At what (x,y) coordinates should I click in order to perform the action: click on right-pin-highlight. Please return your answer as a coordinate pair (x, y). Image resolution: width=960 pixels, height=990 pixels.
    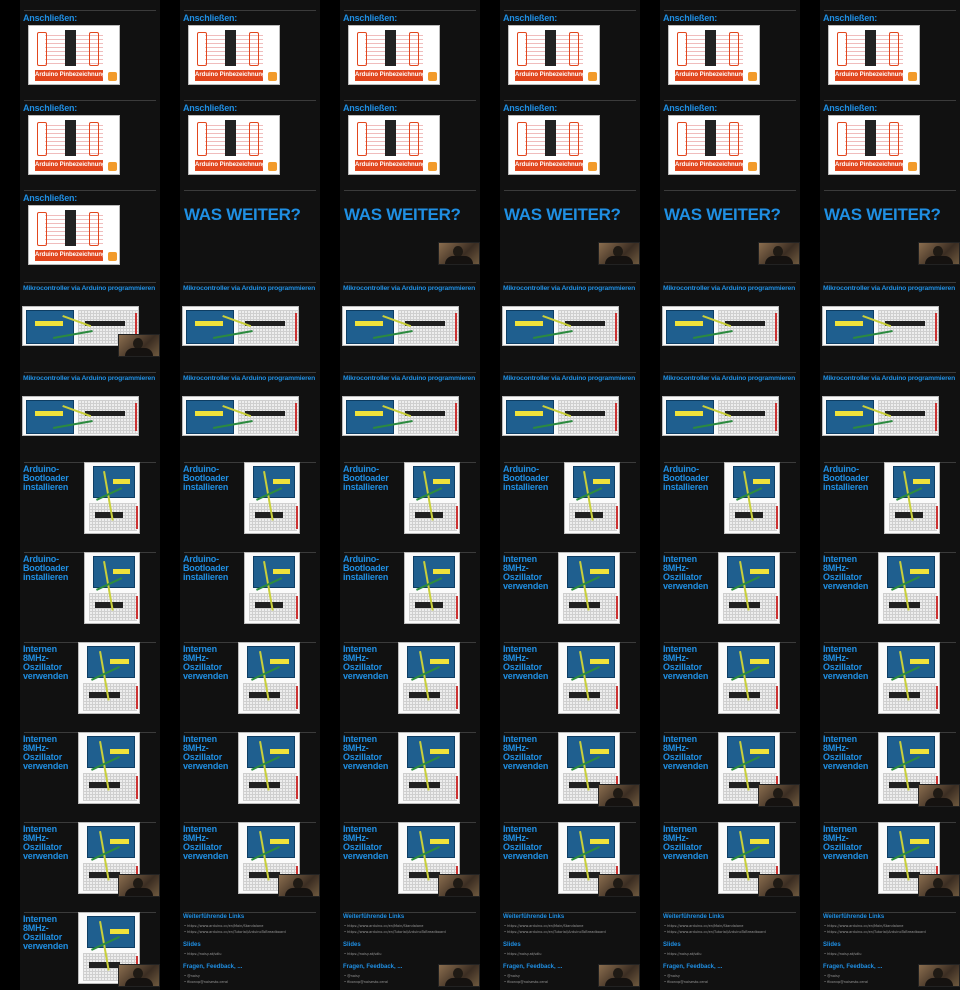
    Looking at the image, I should click on (254, 49).